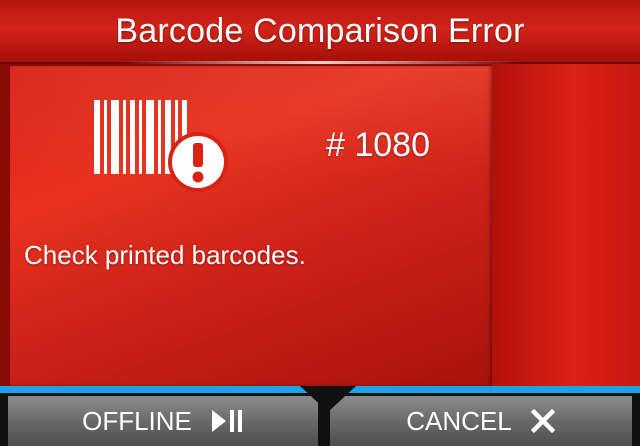 This screenshot has width=640, height=446. I want to click on error-message: Check printed barcodes., so click(165, 255).